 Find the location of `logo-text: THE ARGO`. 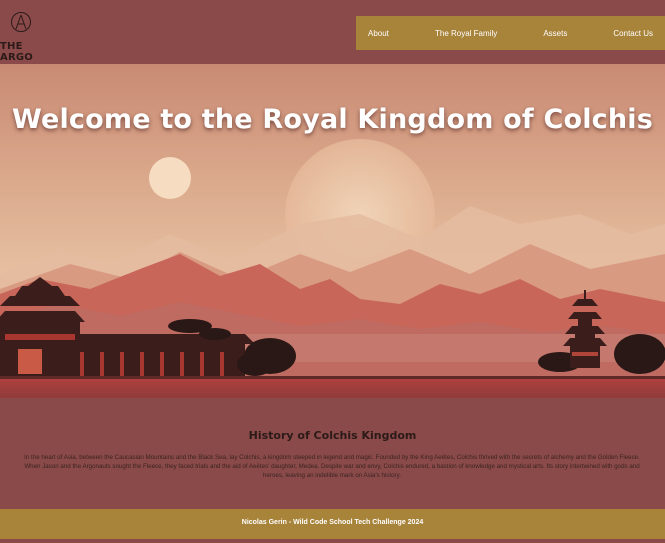

logo-text: THE ARGO is located at coordinates (16, 52).